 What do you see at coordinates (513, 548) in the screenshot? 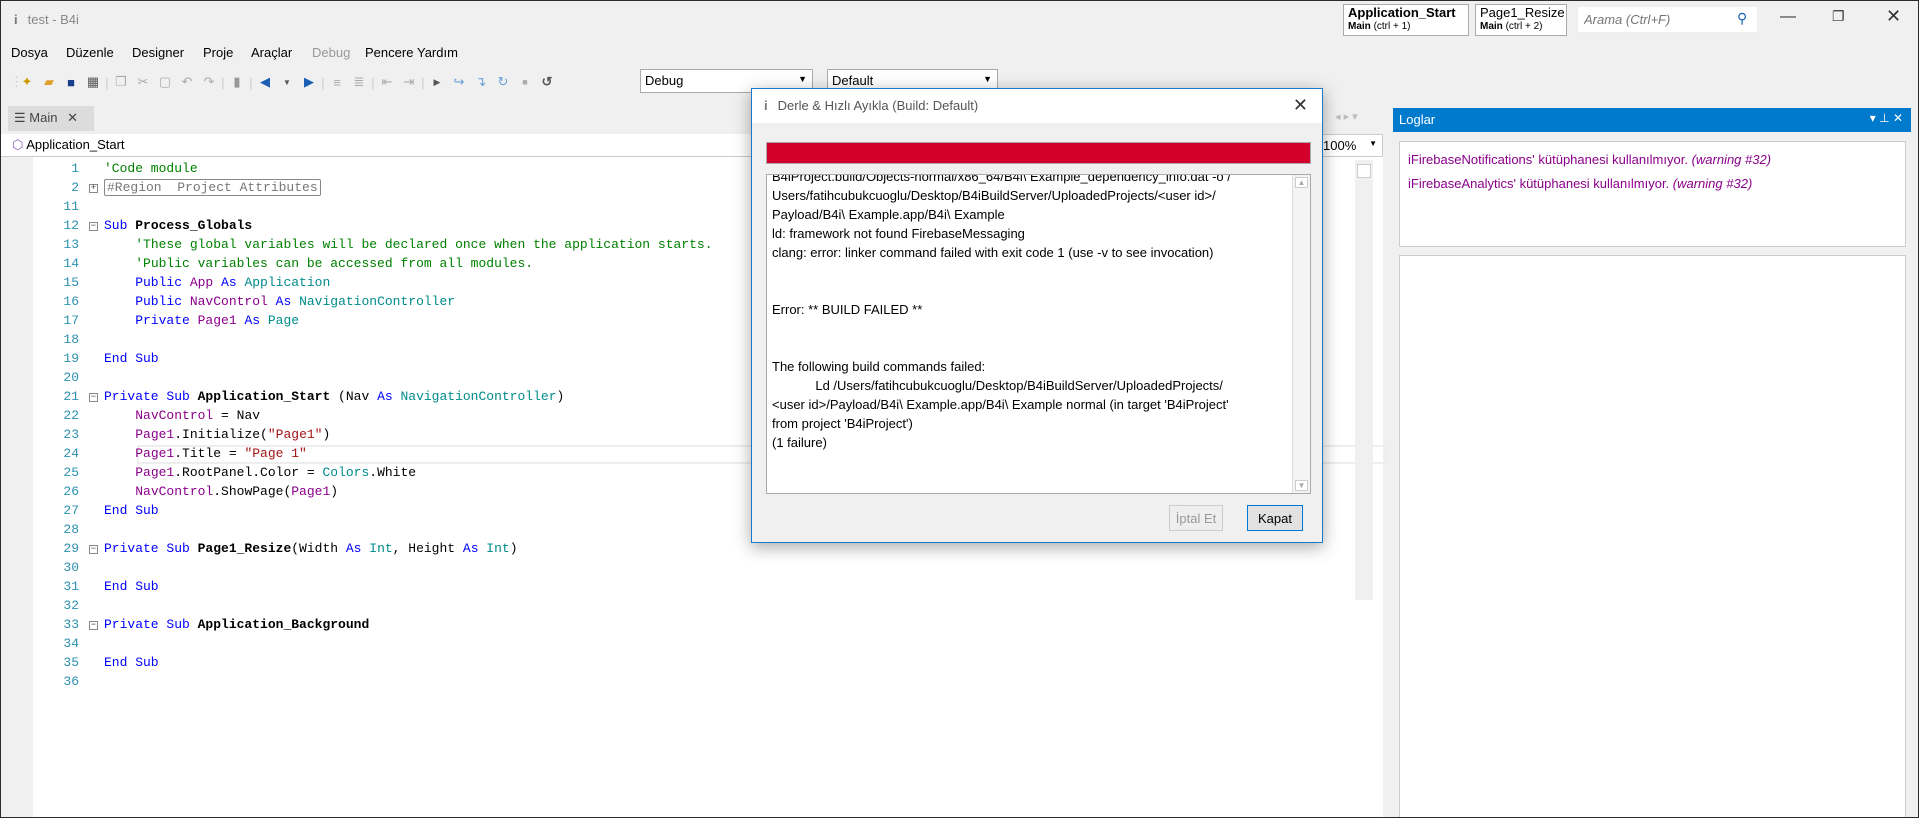
I see `code-token: )` at bounding box center [513, 548].